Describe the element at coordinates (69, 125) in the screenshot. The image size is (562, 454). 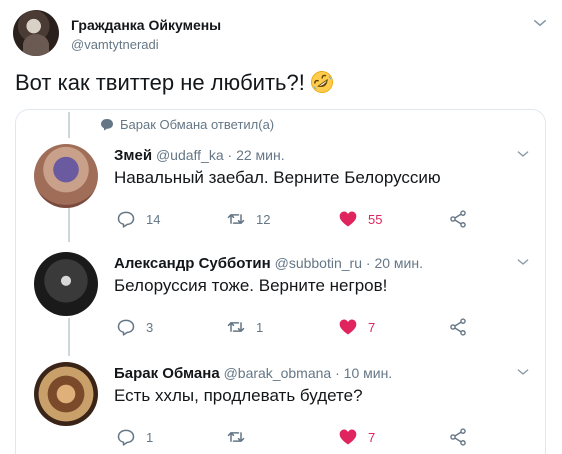
I see `thread-line` at that location.